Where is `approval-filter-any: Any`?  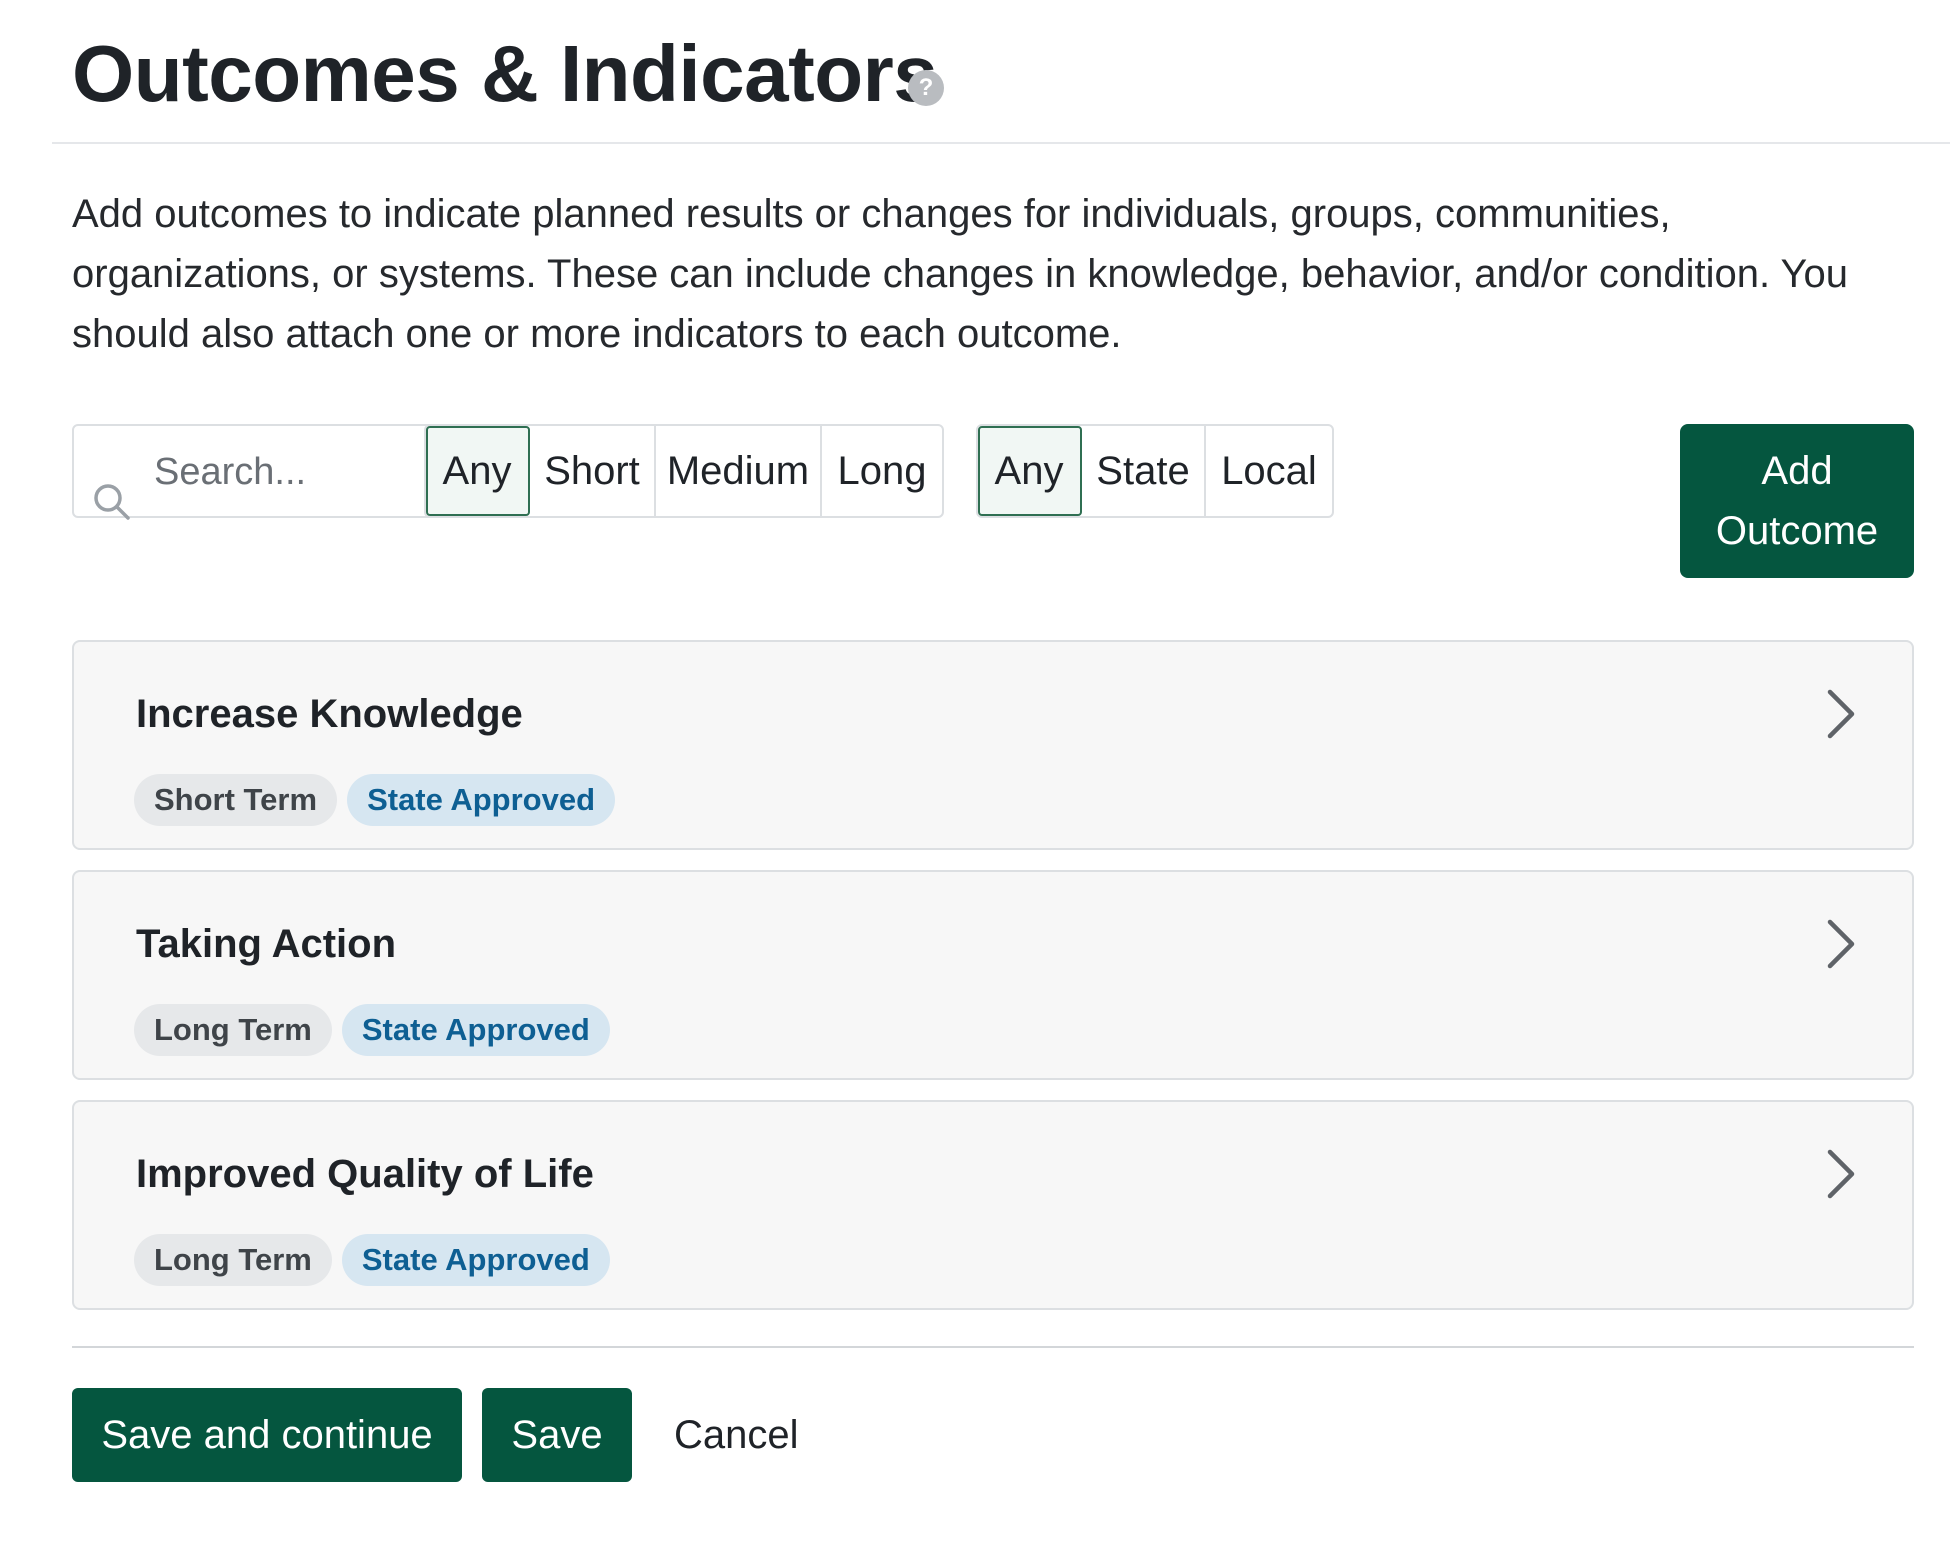 approval-filter-any: Any is located at coordinates (1030, 471).